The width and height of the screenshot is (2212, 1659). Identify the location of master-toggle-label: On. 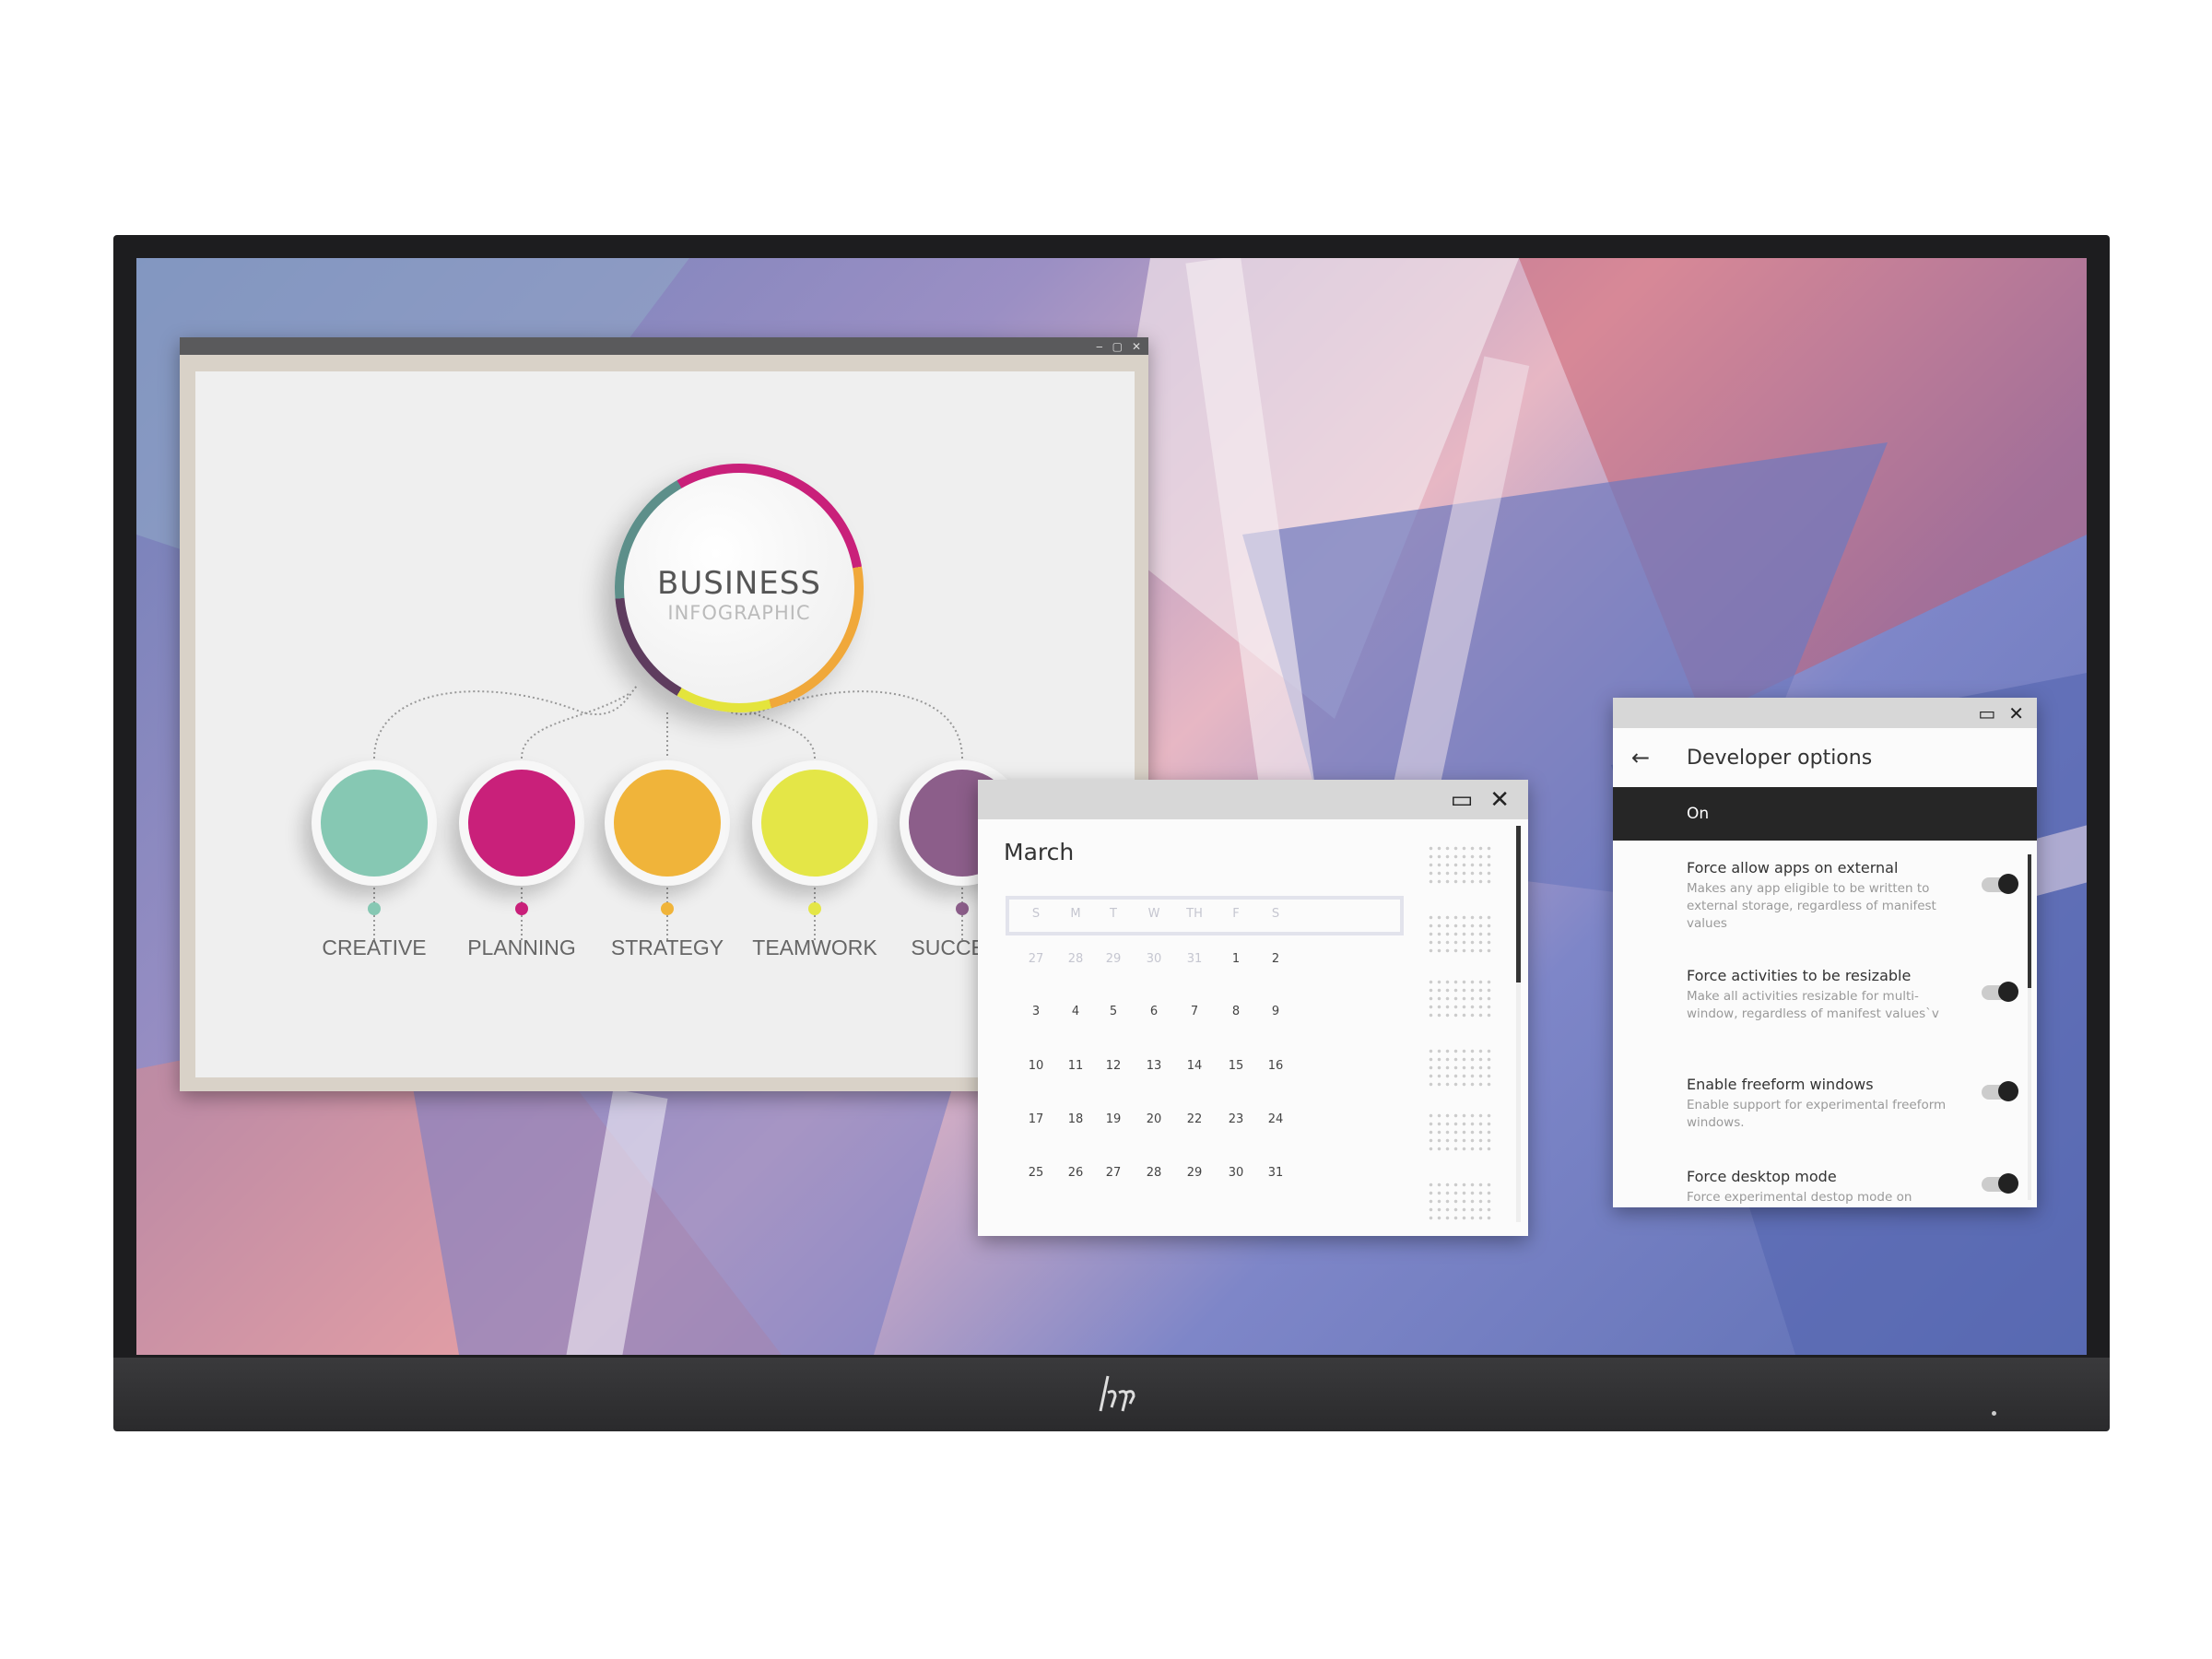
(1698, 814).